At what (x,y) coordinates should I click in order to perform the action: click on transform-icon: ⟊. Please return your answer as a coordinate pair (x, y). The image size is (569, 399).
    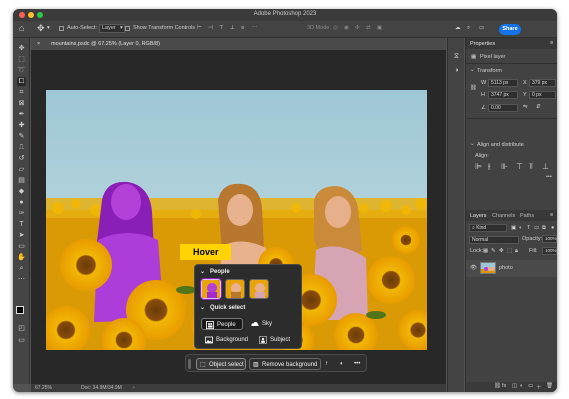
    Looking at the image, I should click on (327, 364).